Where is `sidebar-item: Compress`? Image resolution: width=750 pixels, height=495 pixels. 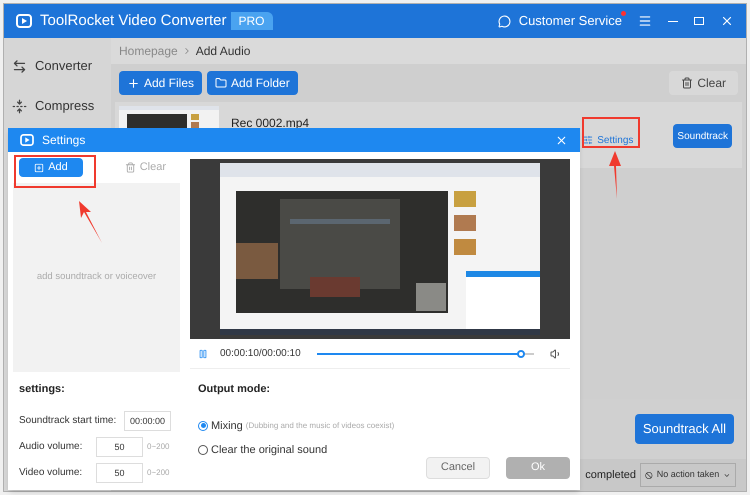 sidebar-item: Compress is located at coordinates (57, 106).